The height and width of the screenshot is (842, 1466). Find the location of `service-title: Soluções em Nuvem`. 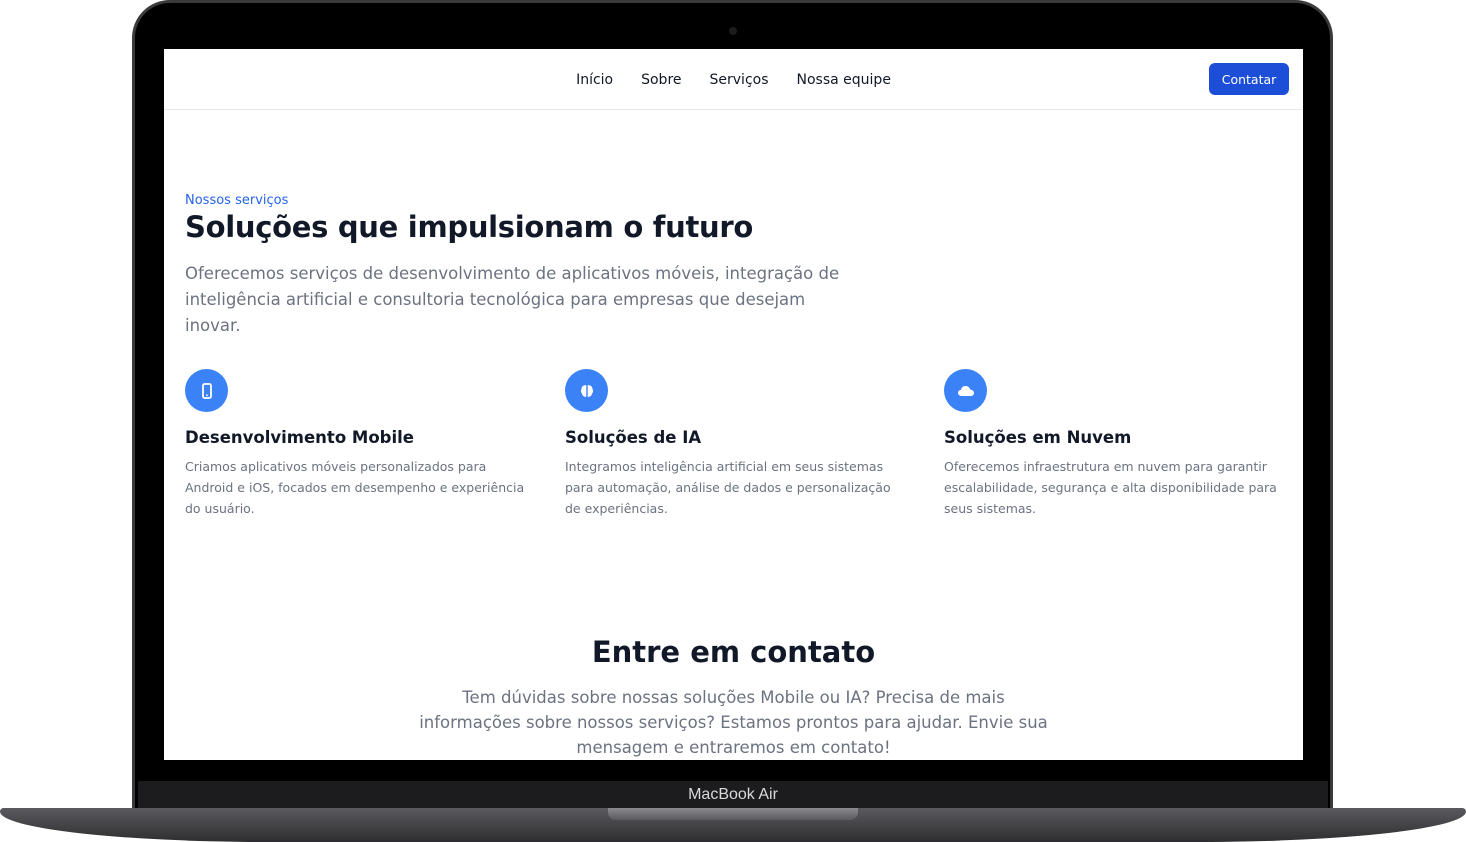

service-title: Soluções em Nuvem is located at coordinates (1038, 437).